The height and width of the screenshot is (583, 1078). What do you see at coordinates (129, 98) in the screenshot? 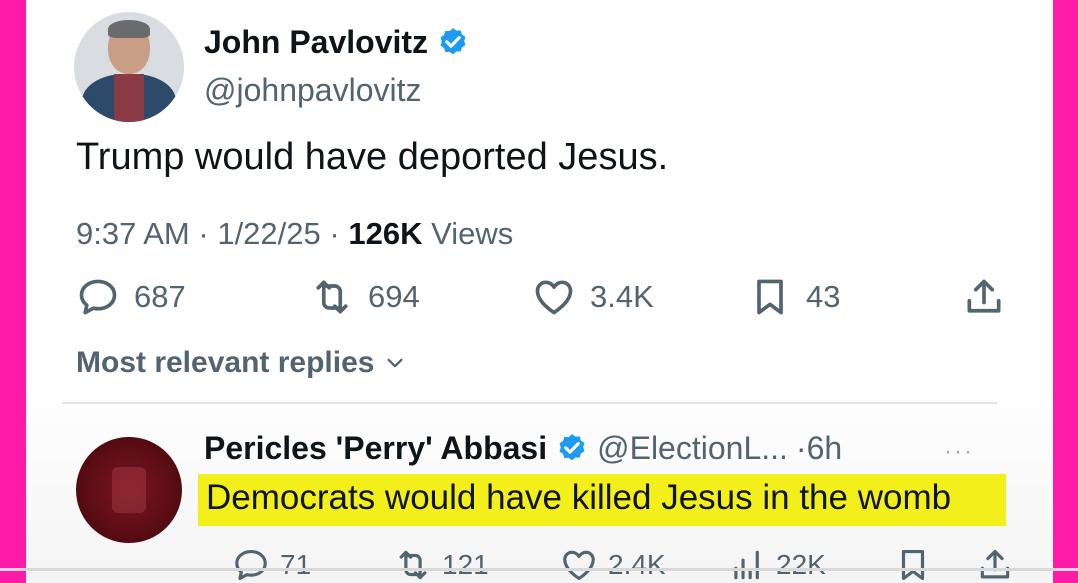
I see `avatar-shirt` at bounding box center [129, 98].